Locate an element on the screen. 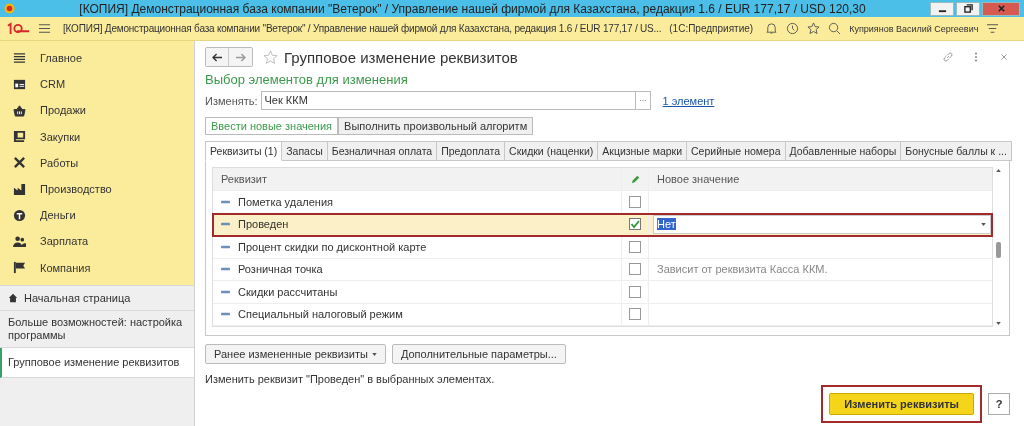 The image size is (1024, 426). table-row: Розничная точка Зависит от реквизита Касса ККМ. is located at coordinates (602, 269).